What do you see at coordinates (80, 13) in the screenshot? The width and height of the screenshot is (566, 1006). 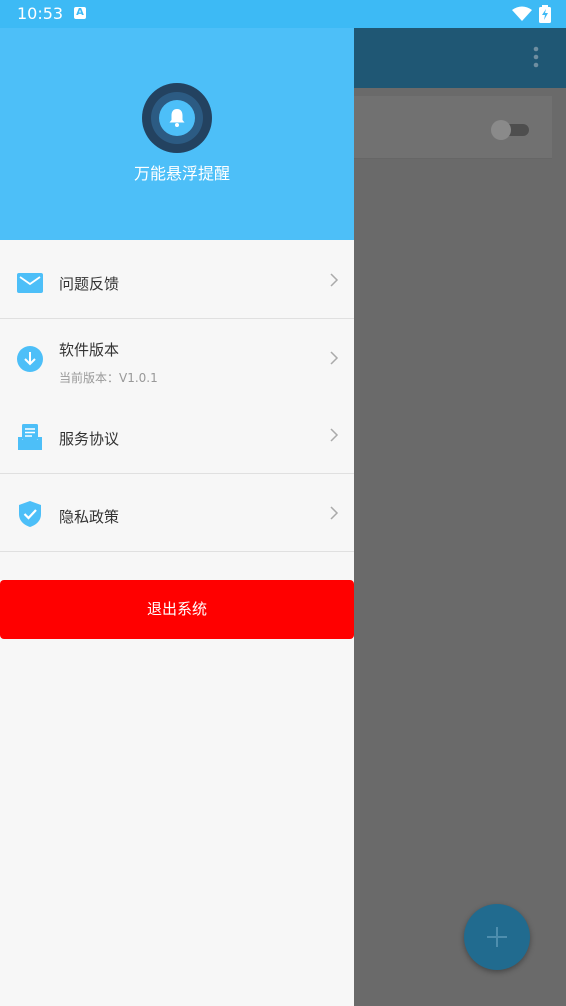 I see `notification-a-icon: A` at bounding box center [80, 13].